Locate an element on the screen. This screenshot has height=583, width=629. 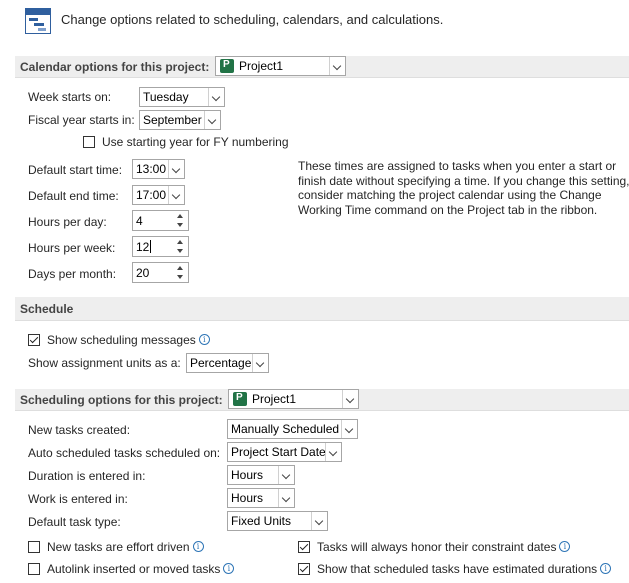
hours-per-day-label: Hours per day: is located at coordinates (67, 222).